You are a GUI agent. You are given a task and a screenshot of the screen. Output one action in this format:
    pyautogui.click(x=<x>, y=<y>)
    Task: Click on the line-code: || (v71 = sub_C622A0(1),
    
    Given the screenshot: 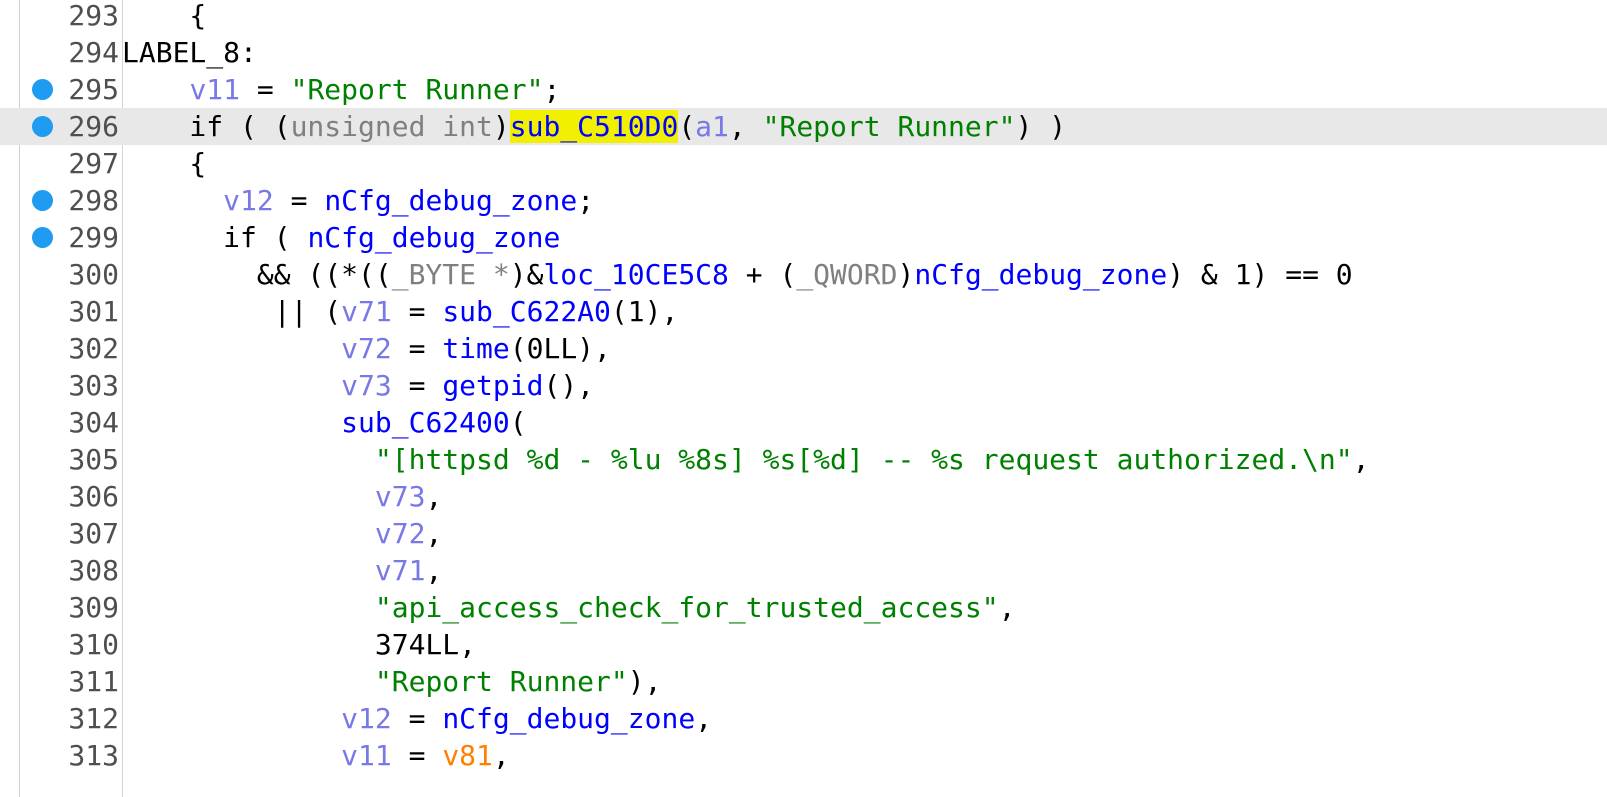 What is the action you would take?
    pyautogui.click(x=400, y=311)
    